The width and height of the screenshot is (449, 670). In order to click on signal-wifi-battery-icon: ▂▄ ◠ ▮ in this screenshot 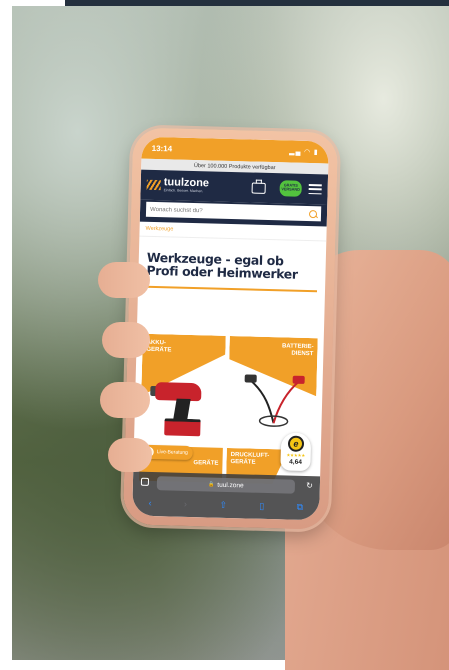, I will do `click(304, 152)`.